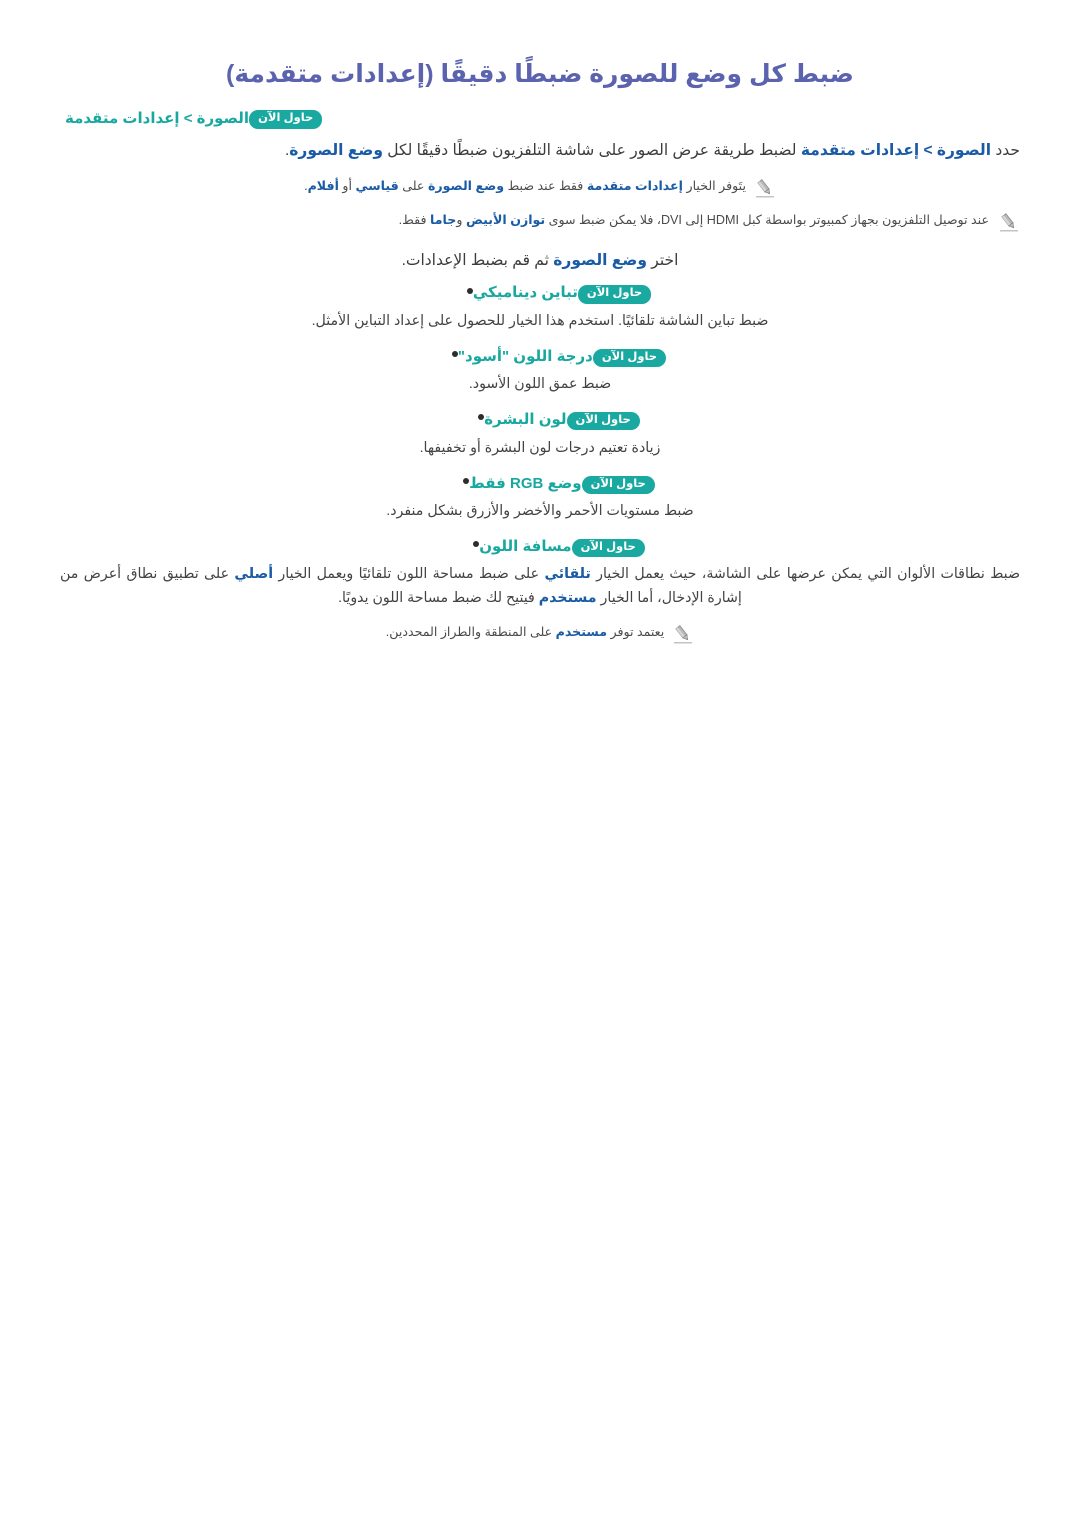  I want to click on note0-seg4: أو, so click(347, 185).